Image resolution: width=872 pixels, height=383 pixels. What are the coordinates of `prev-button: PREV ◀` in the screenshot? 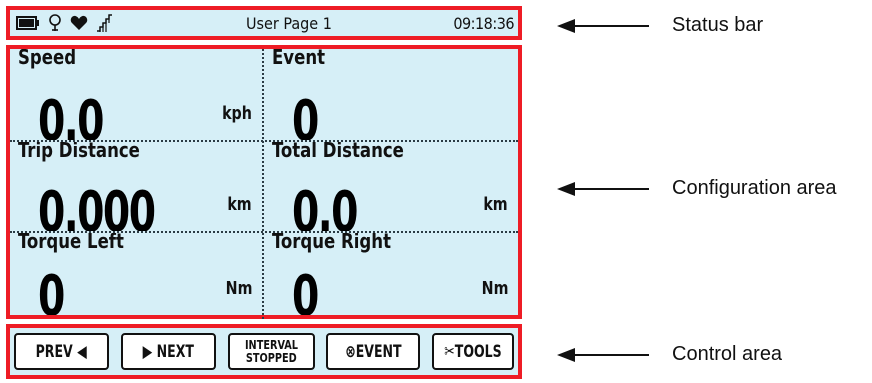 It's located at (61, 351).